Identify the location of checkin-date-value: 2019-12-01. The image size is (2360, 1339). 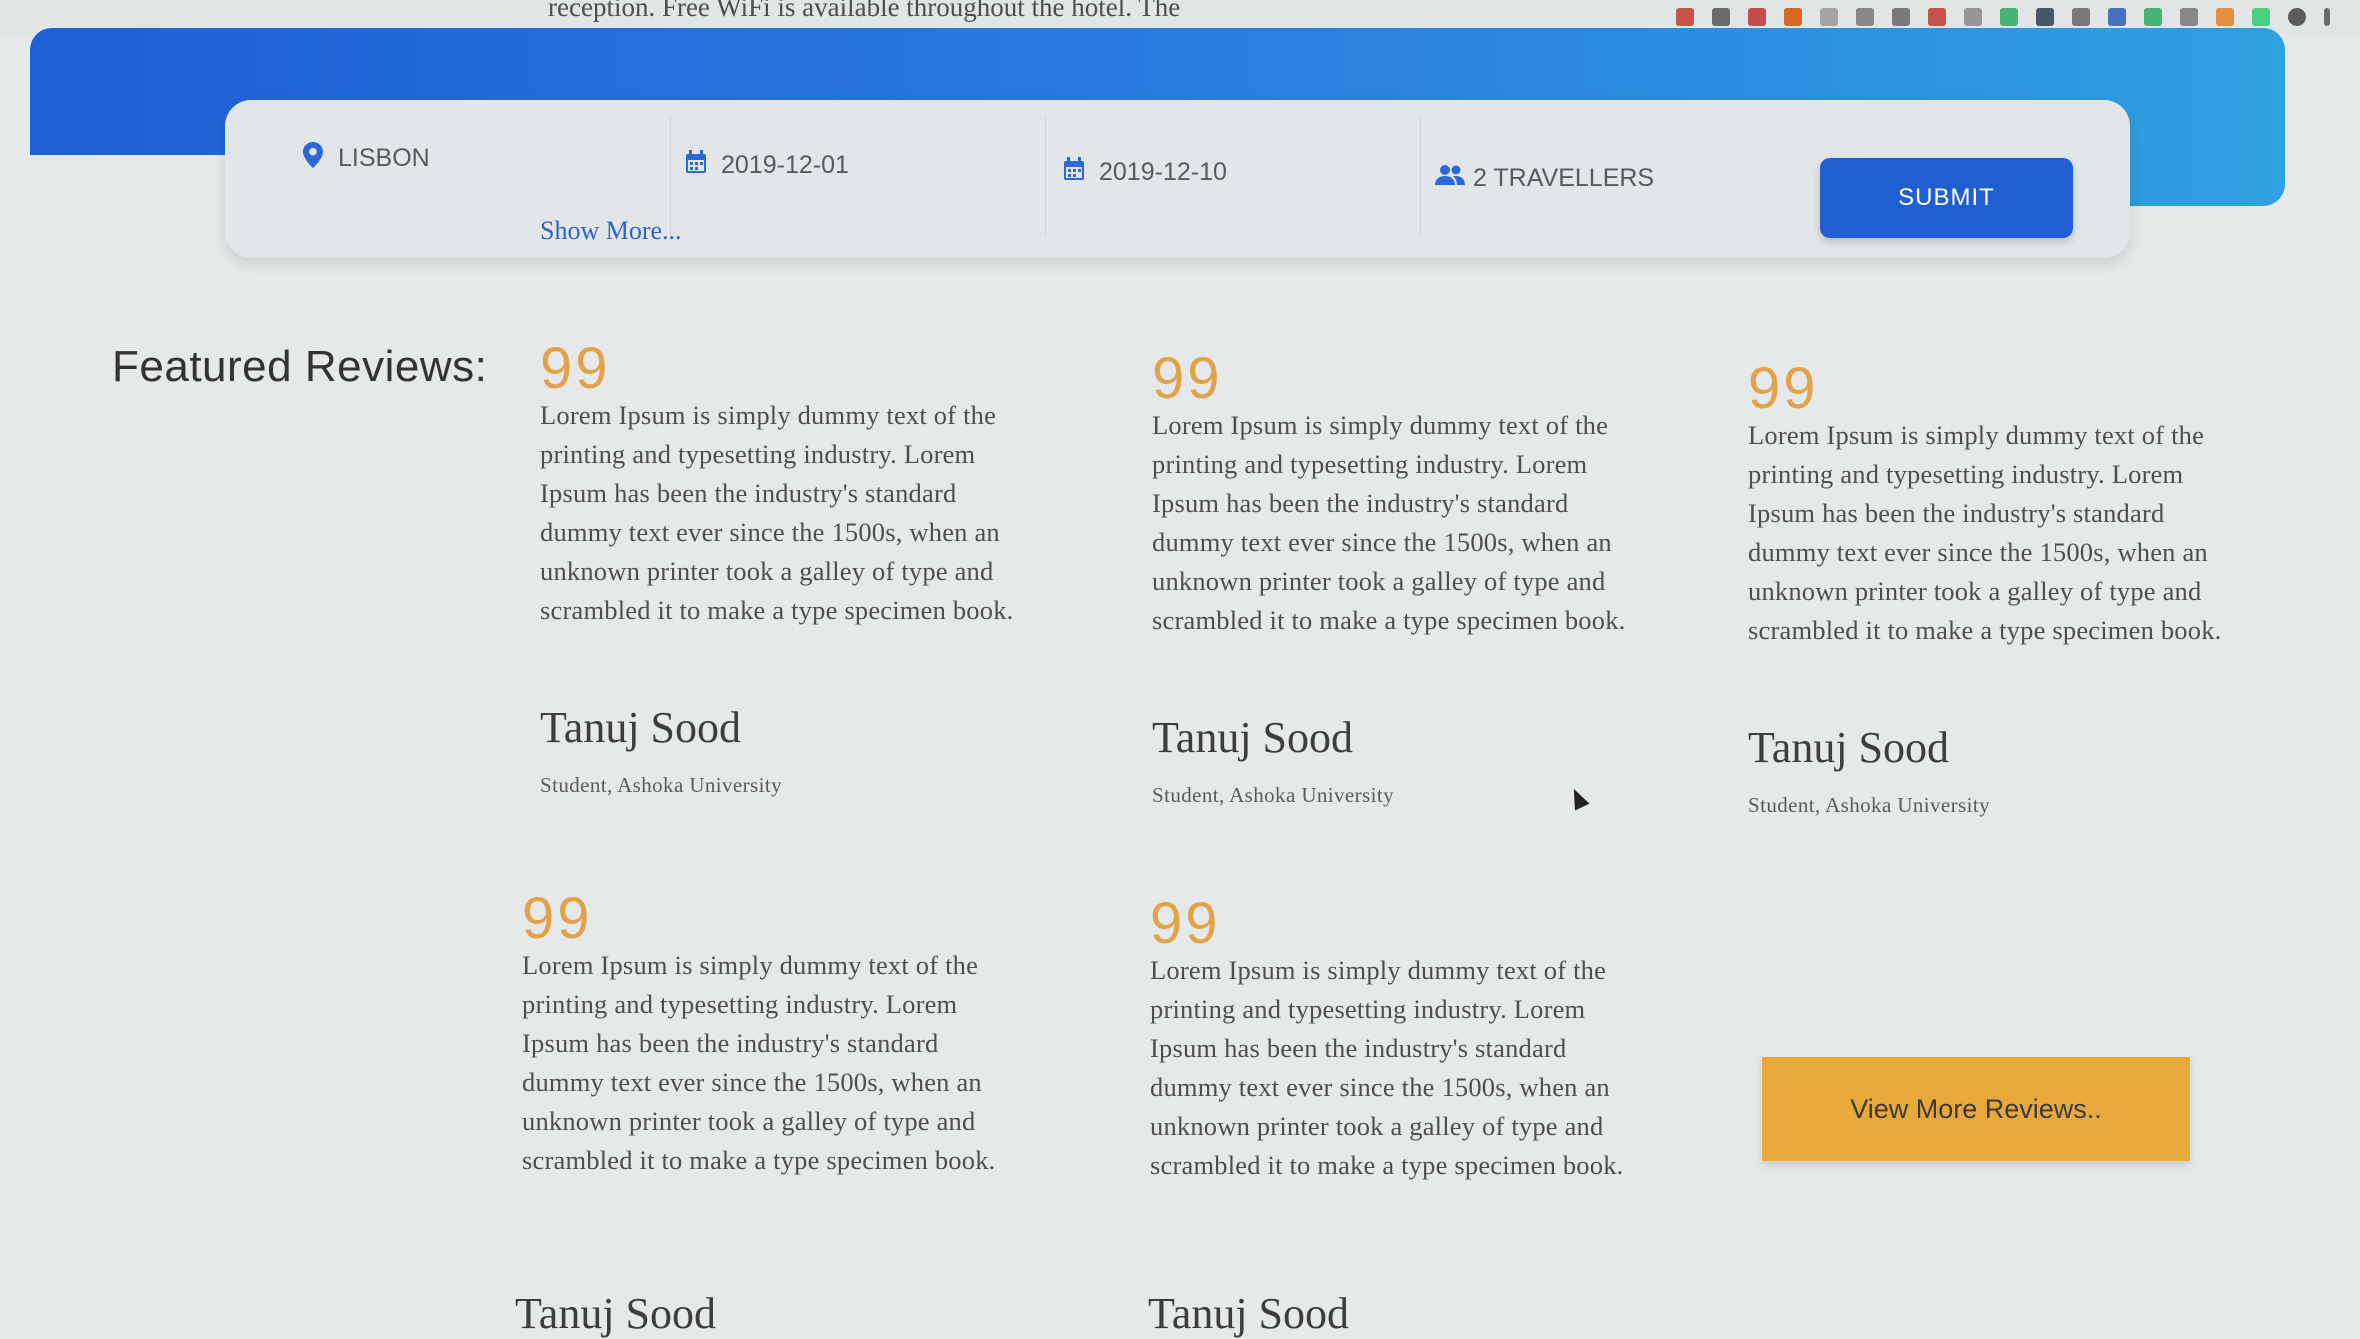
(785, 165).